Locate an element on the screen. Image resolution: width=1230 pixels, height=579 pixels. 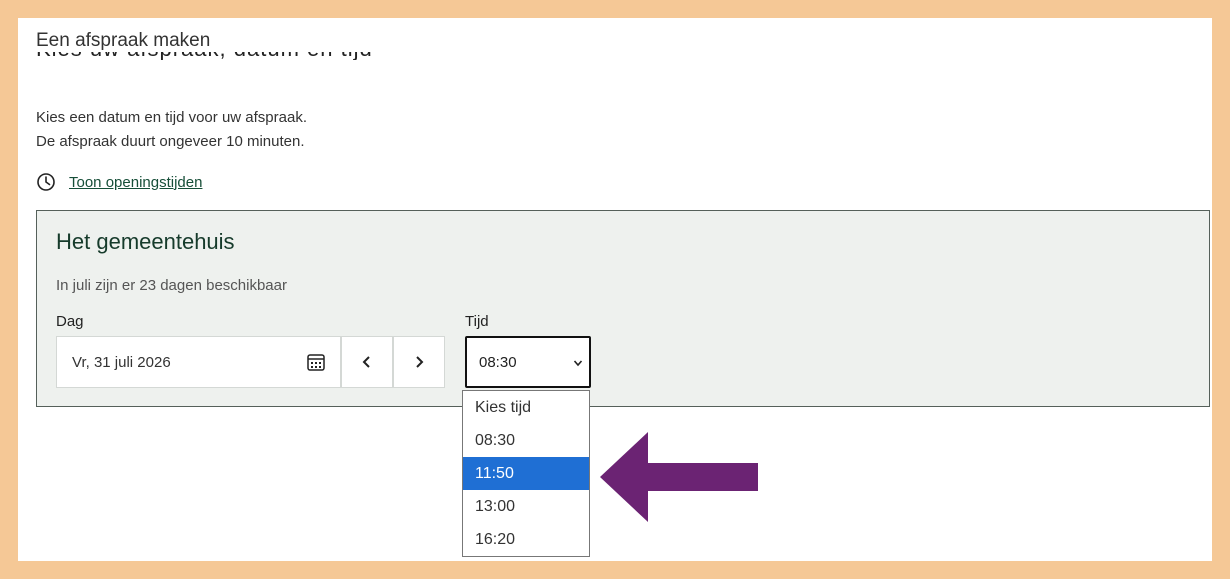
time-select-value: 08:30 is located at coordinates (498, 362).